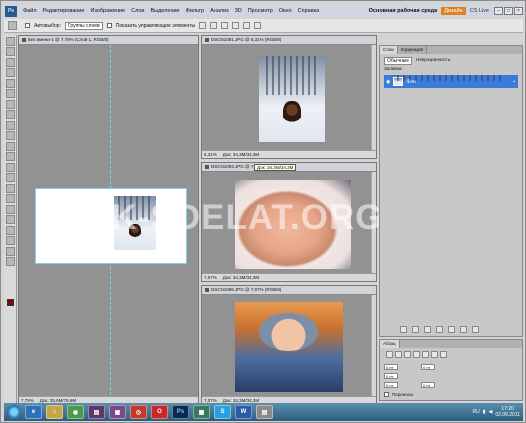  I want to click on taskbar-app-word: W, so click(243, 412).